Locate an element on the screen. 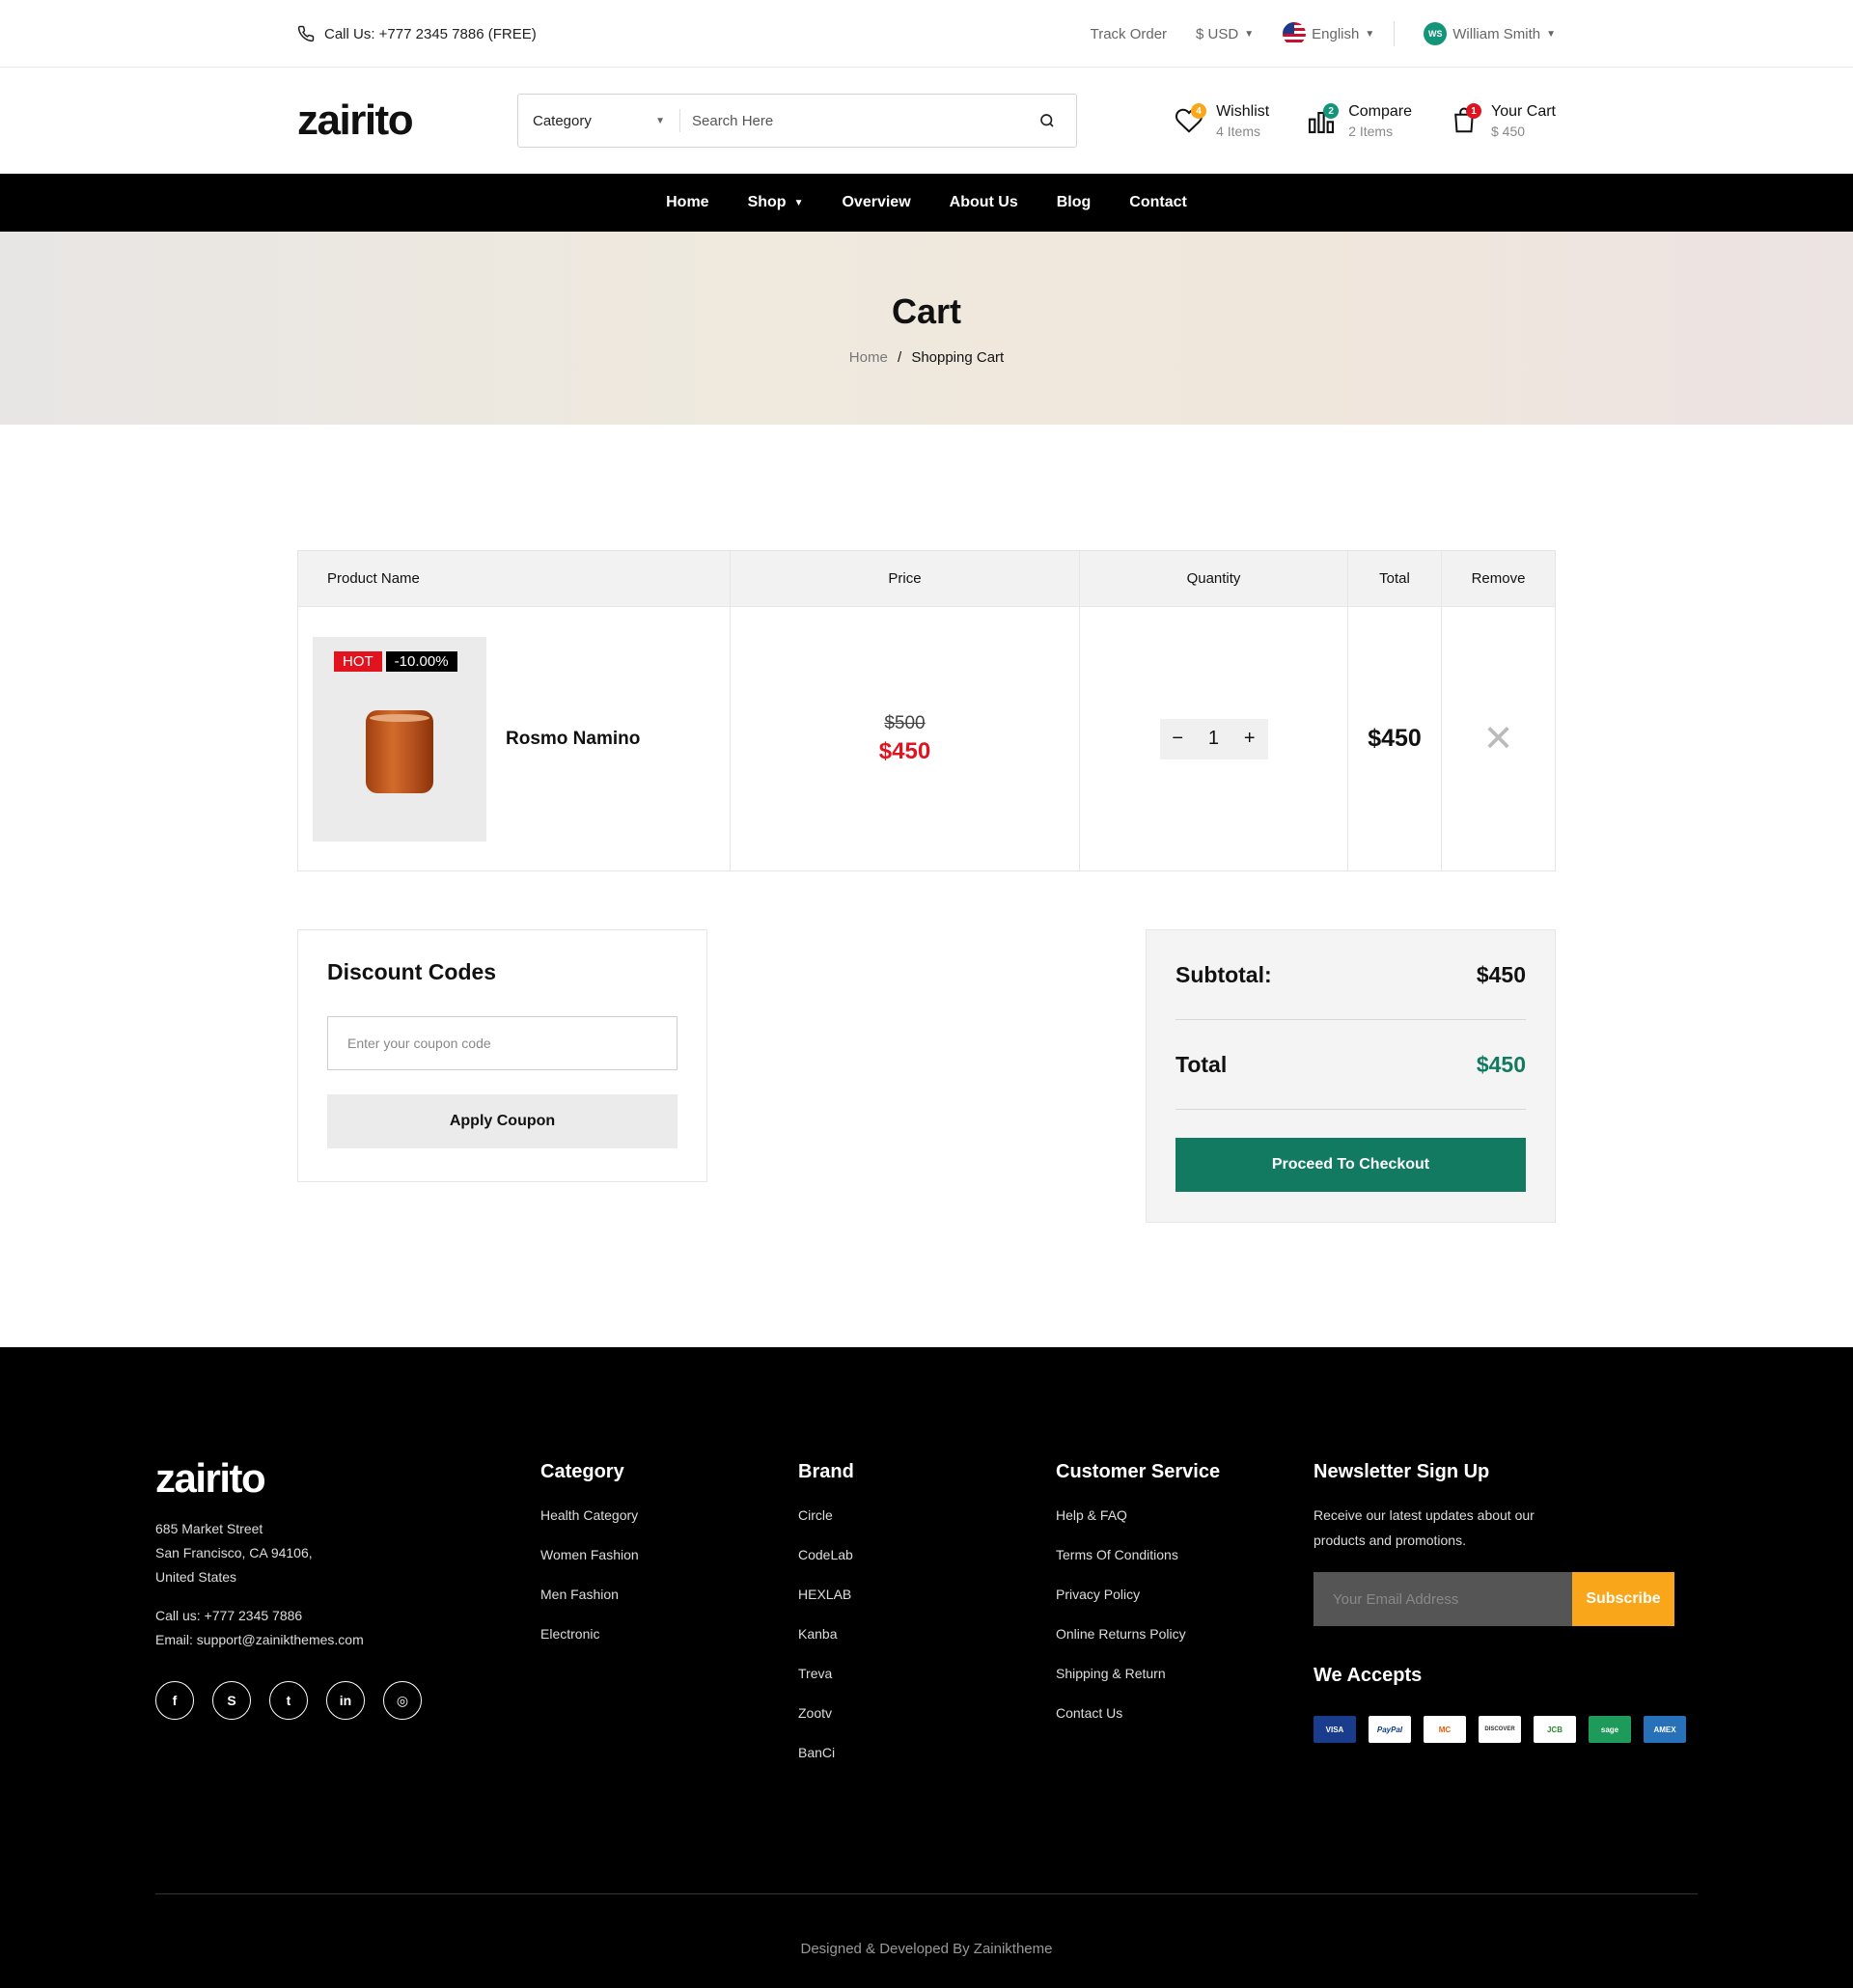 The height and width of the screenshot is (1988, 1853). footer-link: CodeLab is located at coordinates (826, 1554).